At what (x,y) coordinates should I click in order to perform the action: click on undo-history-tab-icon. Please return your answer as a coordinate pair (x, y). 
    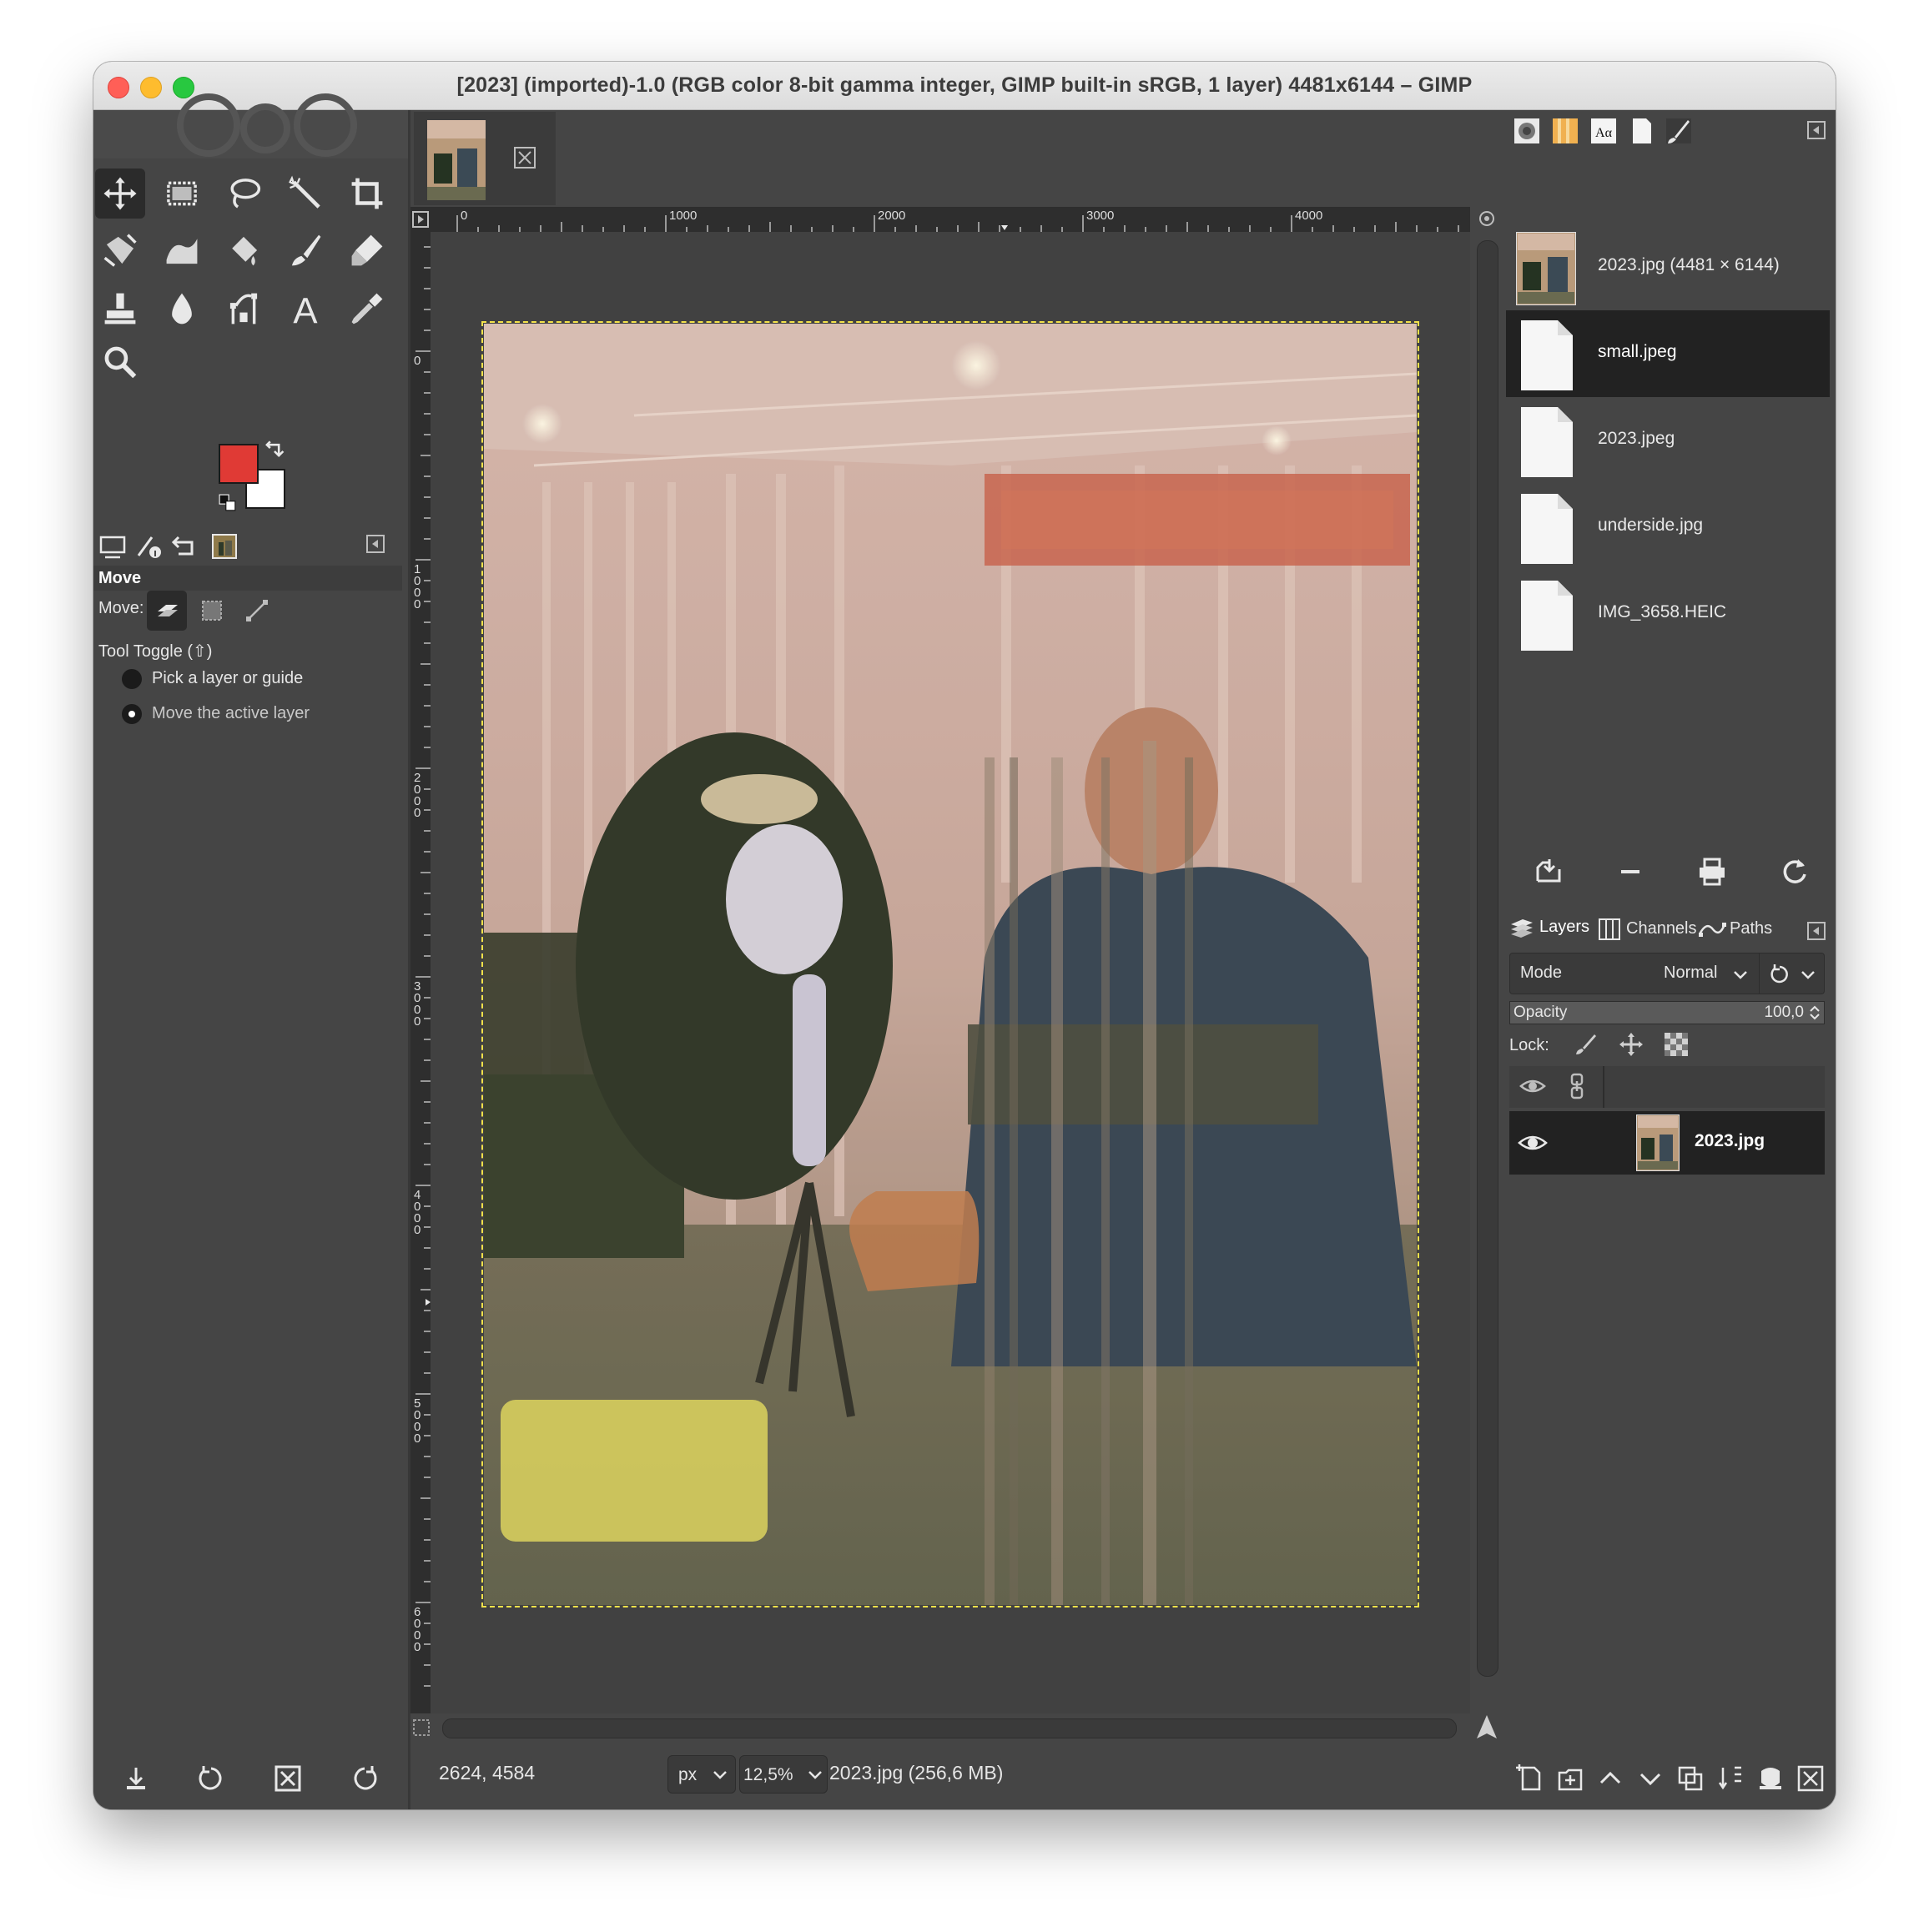
    Looking at the image, I should click on (184, 546).